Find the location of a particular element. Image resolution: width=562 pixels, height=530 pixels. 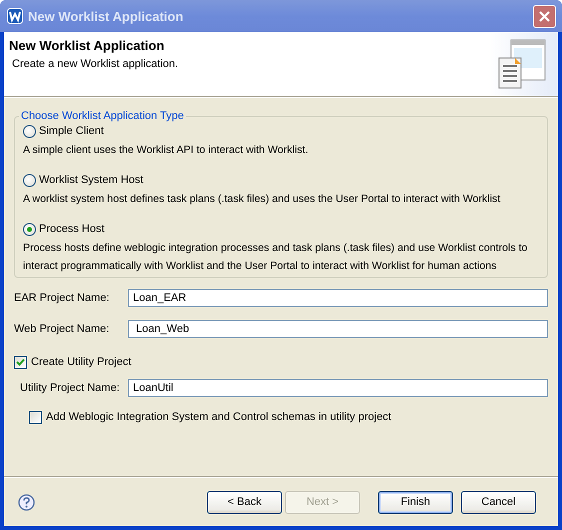

dialog-button: Finish is located at coordinates (415, 502).